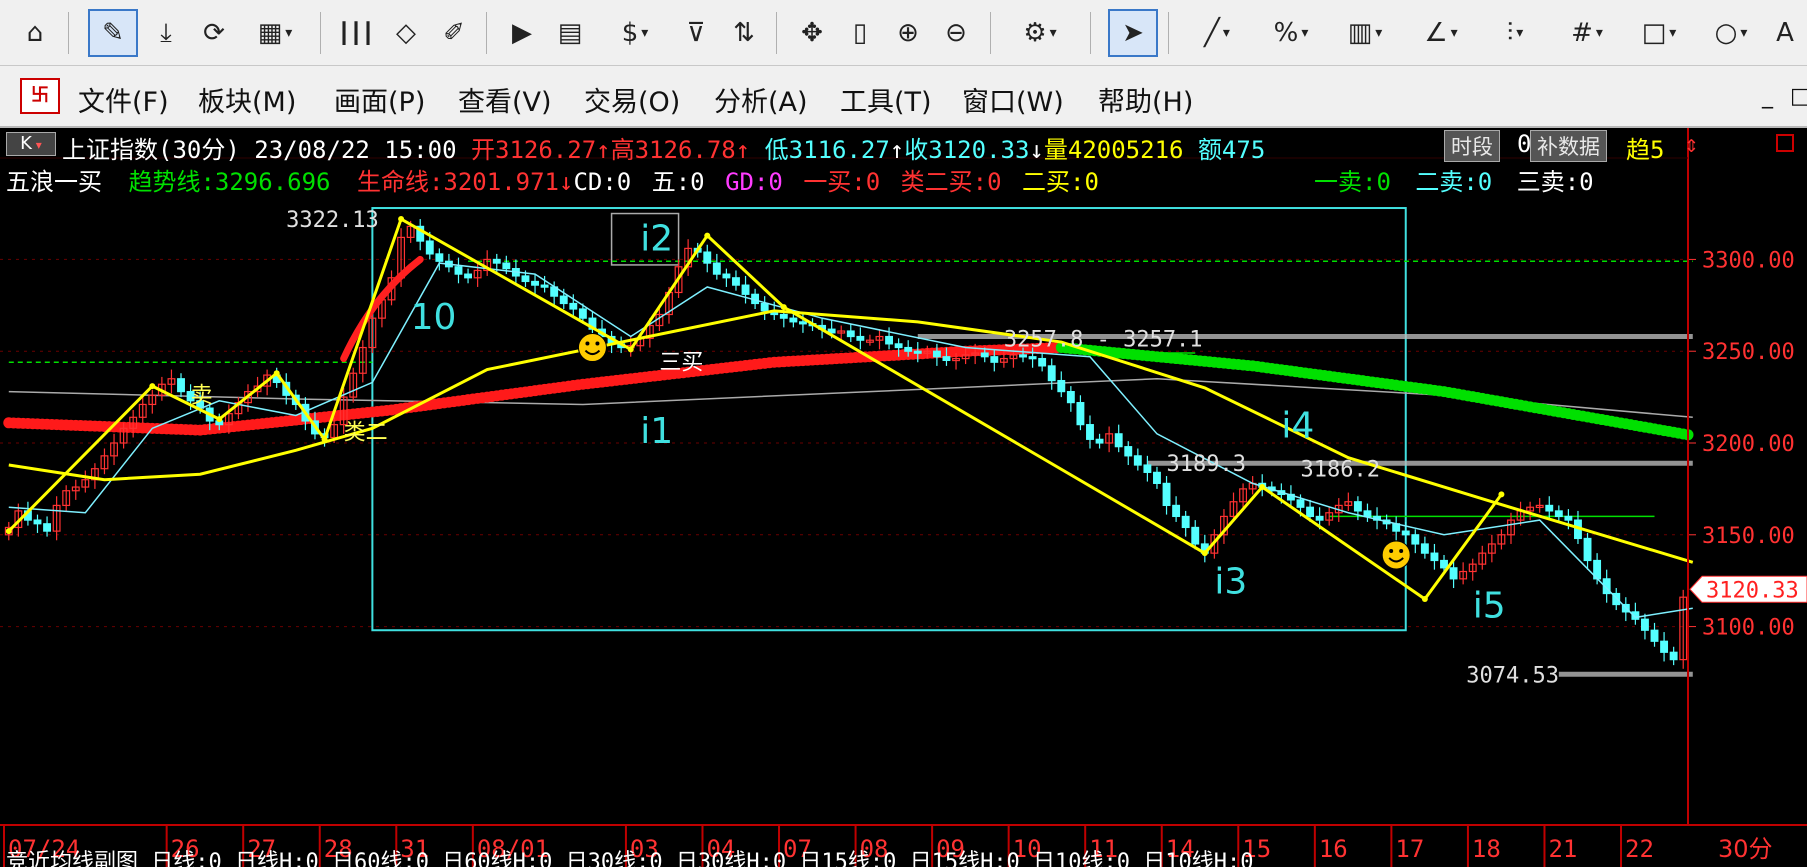 This screenshot has width=1807, height=867. What do you see at coordinates (406, 33) in the screenshot?
I see `diamond-icon: ◇` at bounding box center [406, 33].